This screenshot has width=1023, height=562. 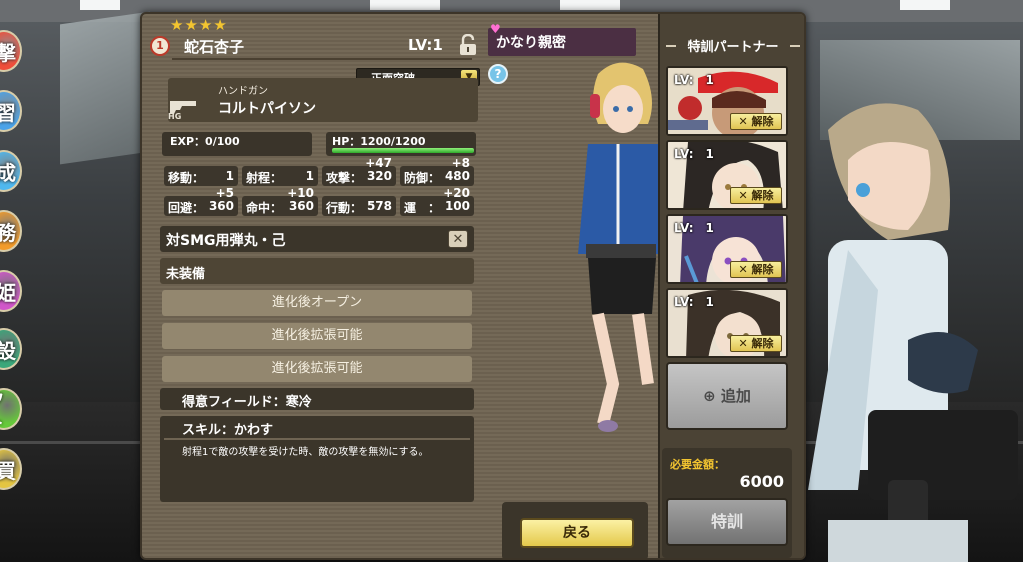 I want to click on character-portrait, so click(x=620, y=247).